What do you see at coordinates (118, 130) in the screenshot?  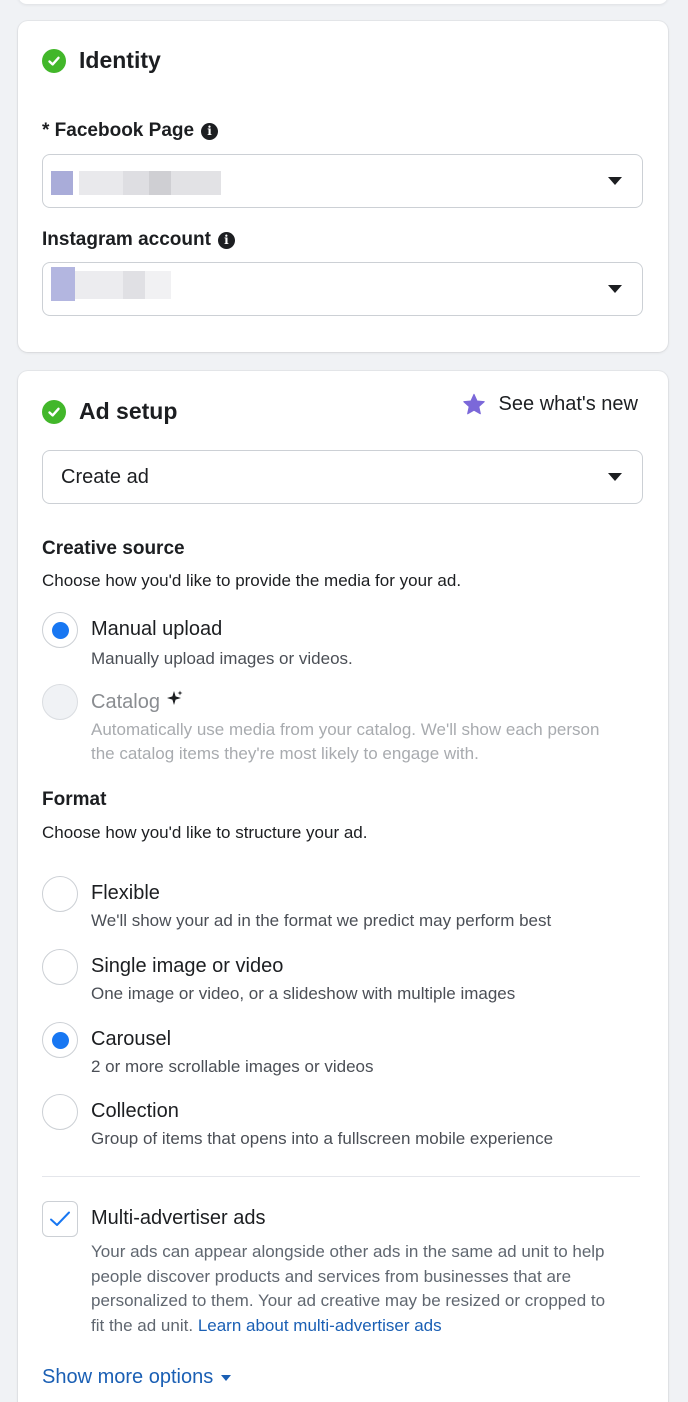 I see `facebook-page-label-text: * Facebook Page` at bounding box center [118, 130].